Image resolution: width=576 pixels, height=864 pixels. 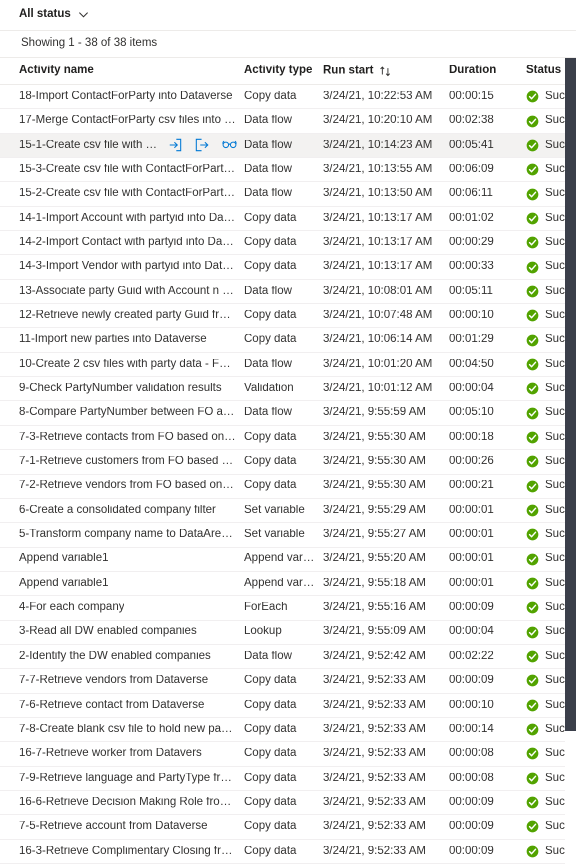 I want to click on column-header-run-start: Run start, so click(x=386, y=70).